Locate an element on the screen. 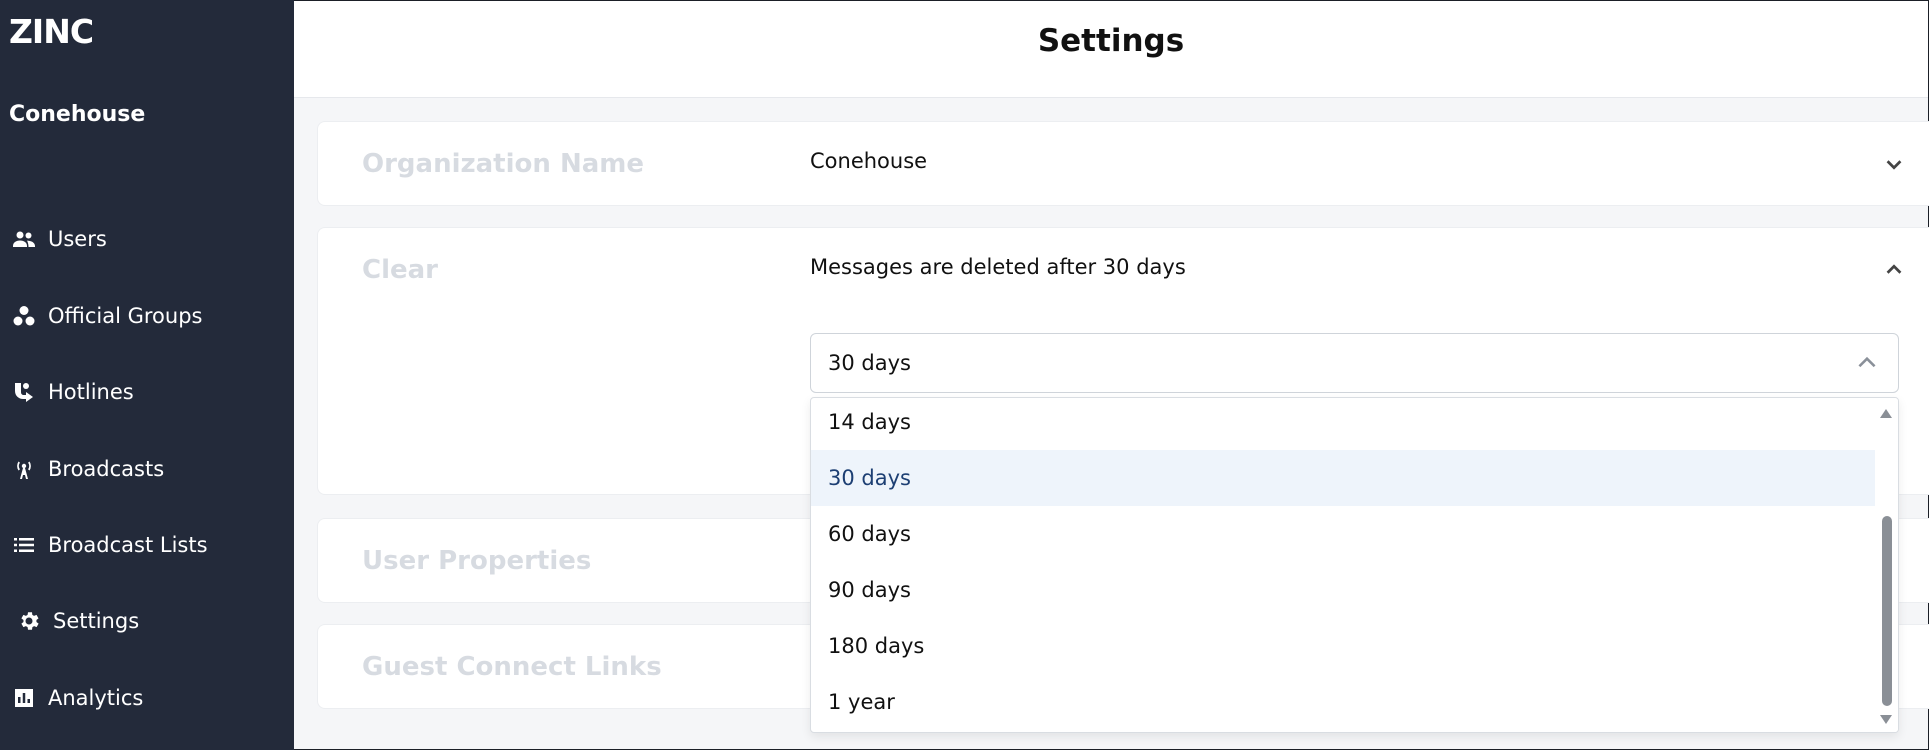 The image size is (1929, 750). org-name-value: Conehouse is located at coordinates (869, 161).